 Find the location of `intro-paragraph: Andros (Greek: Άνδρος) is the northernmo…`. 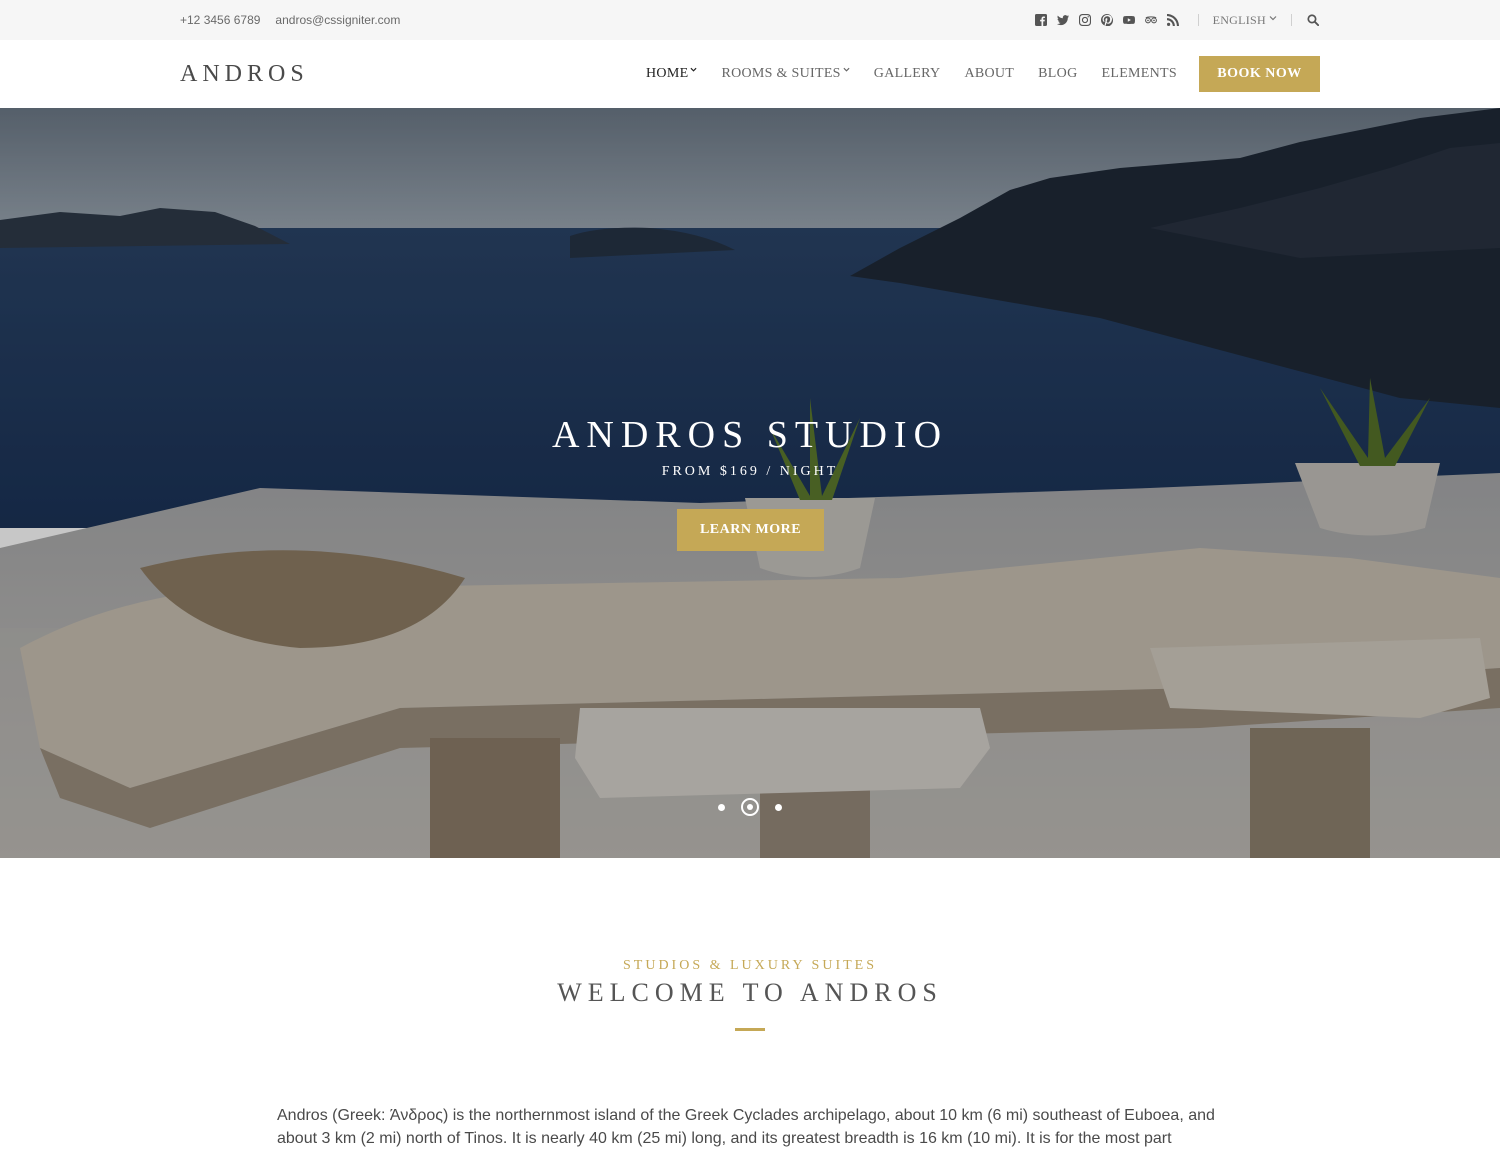

intro-paragraph: Andros (Greek: Άνδρος) is the northernmo… is located at coordinates (746, 1127).